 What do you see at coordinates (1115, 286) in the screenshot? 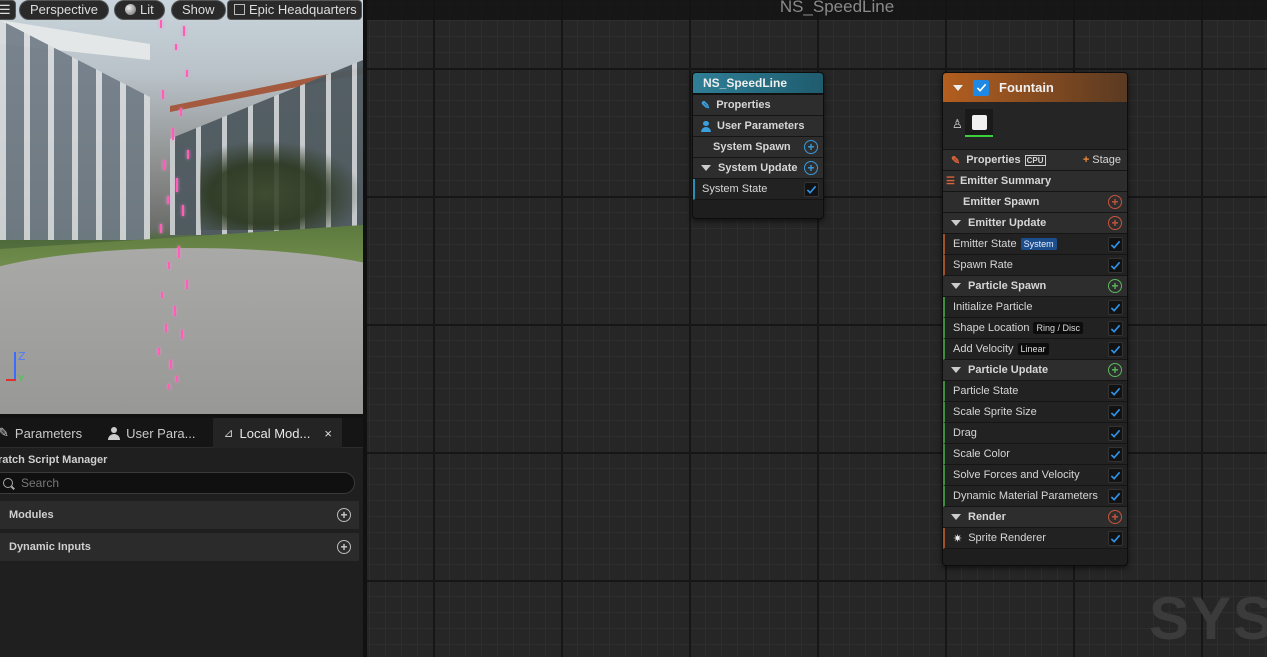
I see `add-particle-spawn-button: +` at bounding box center [1115, 286].